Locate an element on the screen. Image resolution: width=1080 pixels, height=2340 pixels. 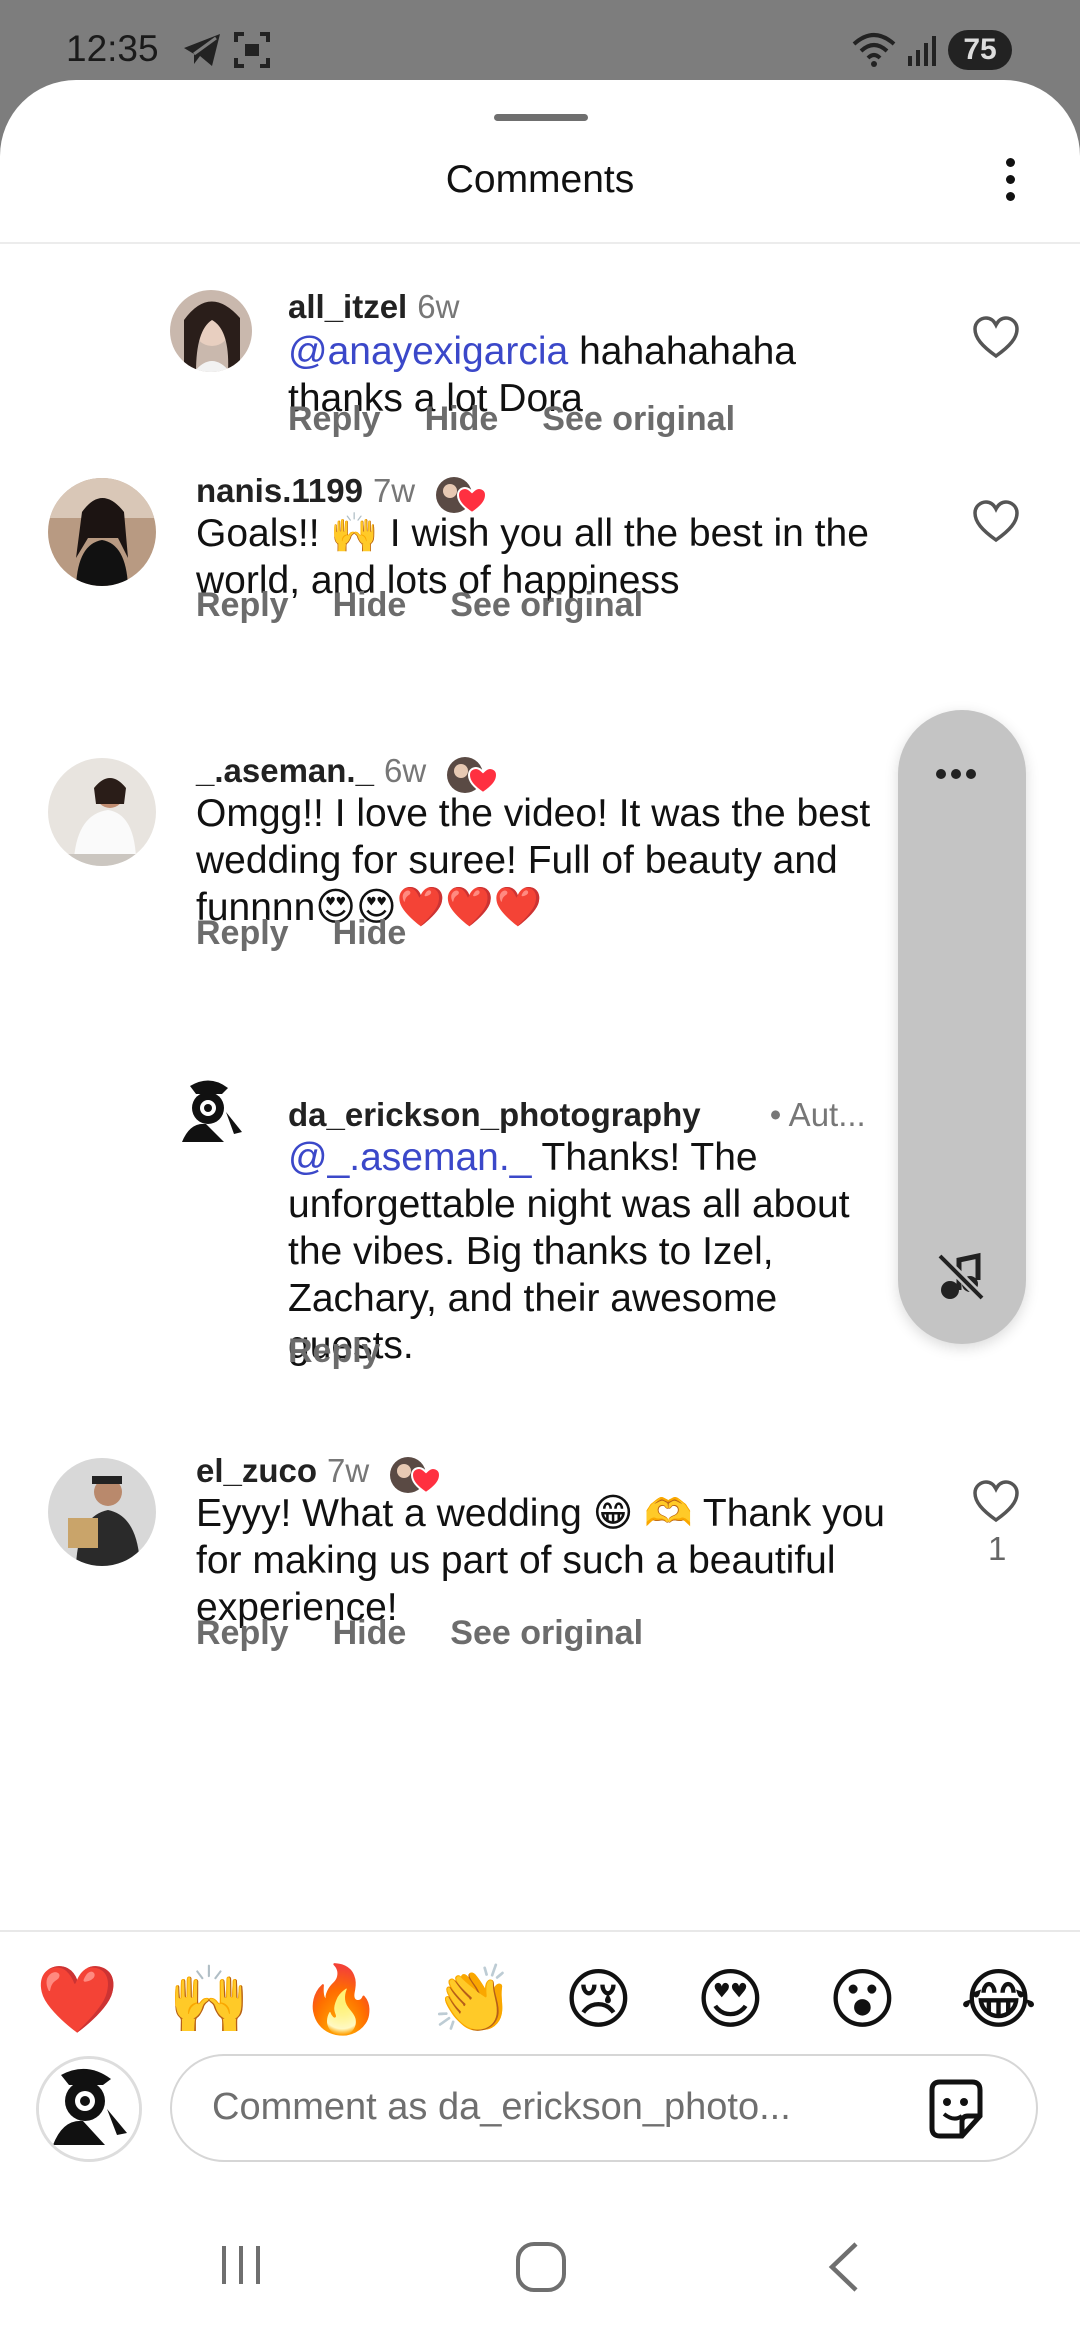
comment-username: all_itzel is located at coordinates (347, 306).